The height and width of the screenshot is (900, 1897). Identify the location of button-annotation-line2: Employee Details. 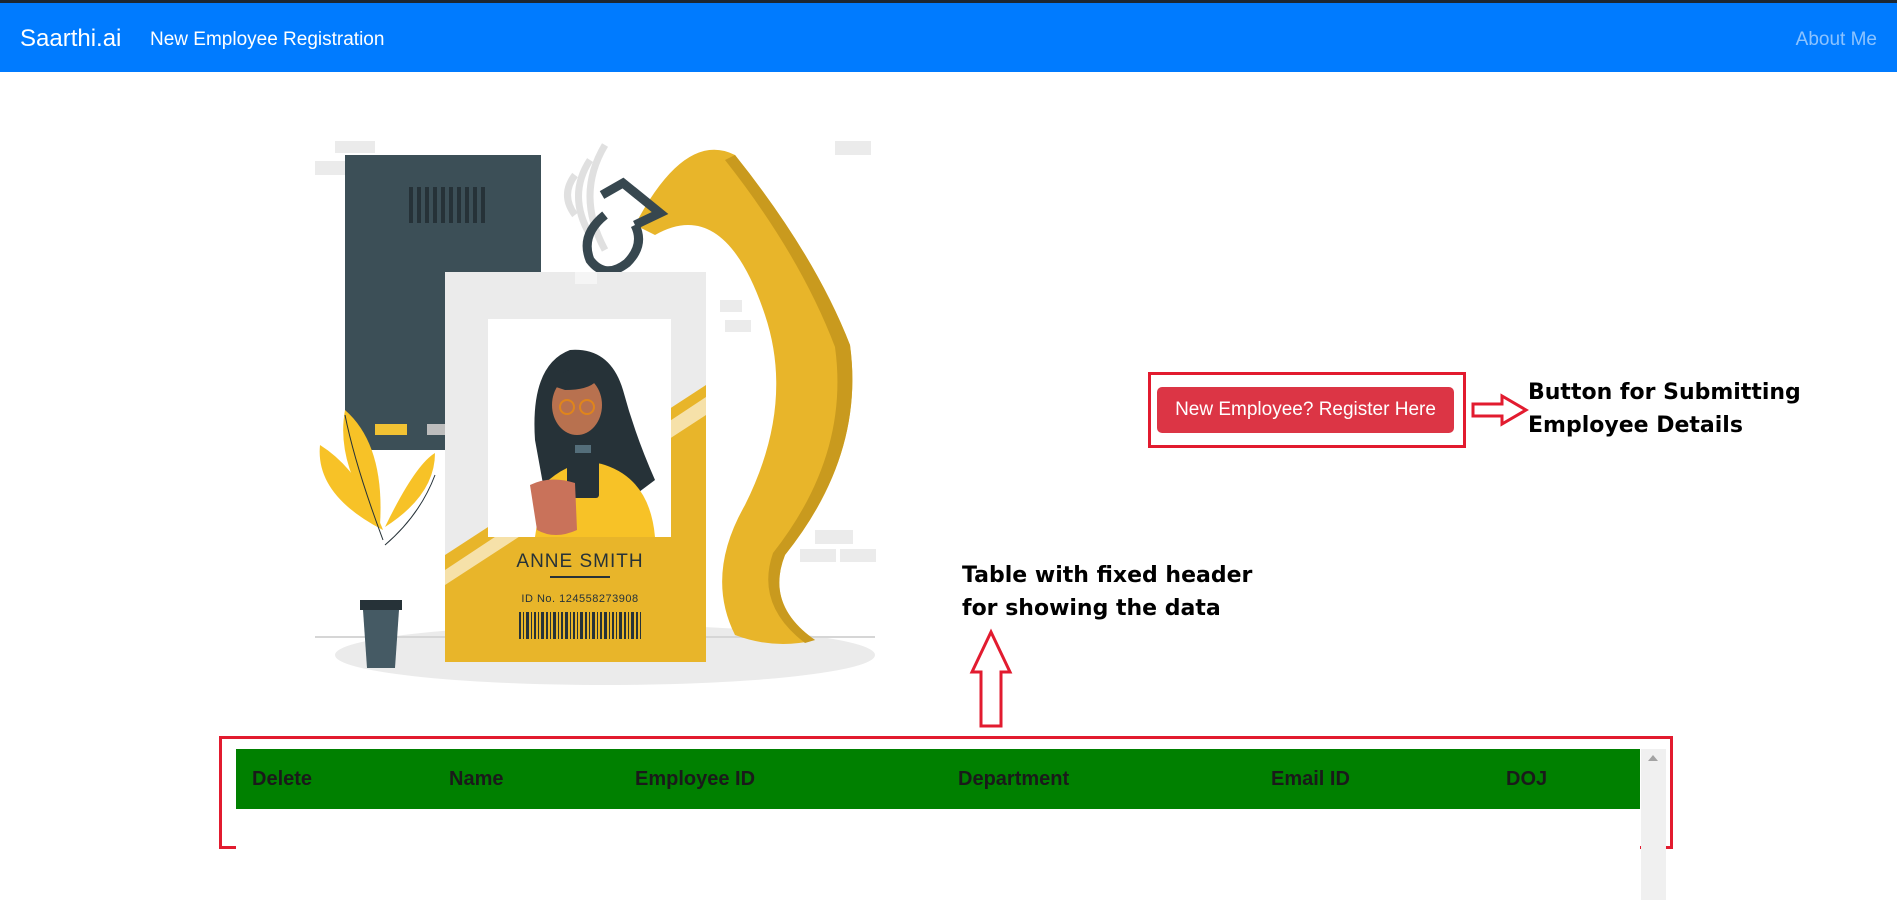
(1635, 425).